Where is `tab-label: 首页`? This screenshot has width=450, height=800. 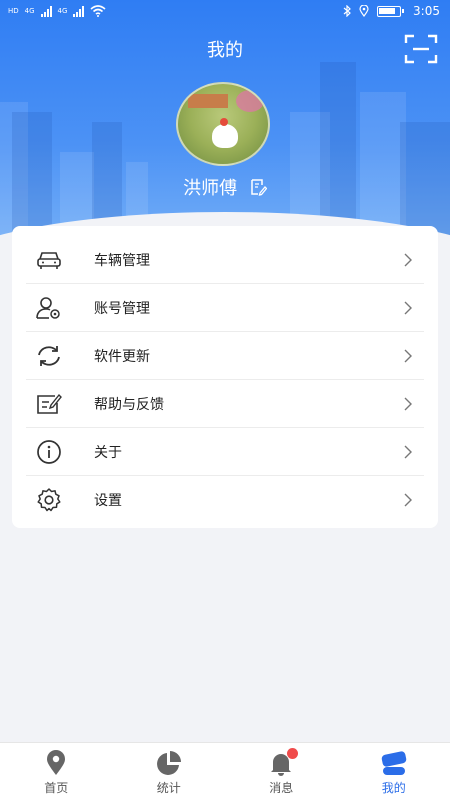 tab-label: 首页 is located at coordinates (56, 788).